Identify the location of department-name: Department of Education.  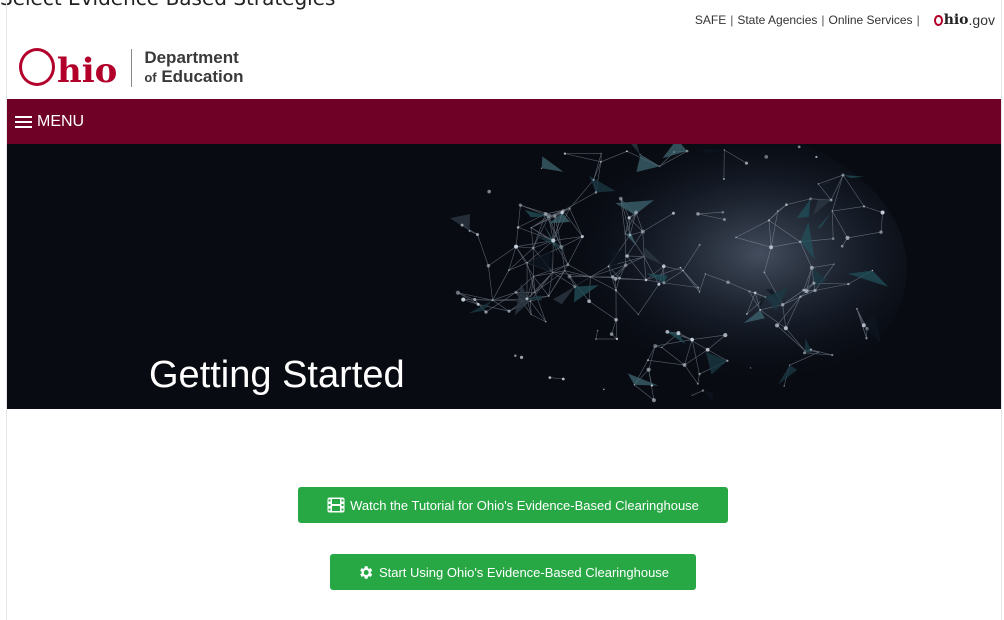
(193, 67).